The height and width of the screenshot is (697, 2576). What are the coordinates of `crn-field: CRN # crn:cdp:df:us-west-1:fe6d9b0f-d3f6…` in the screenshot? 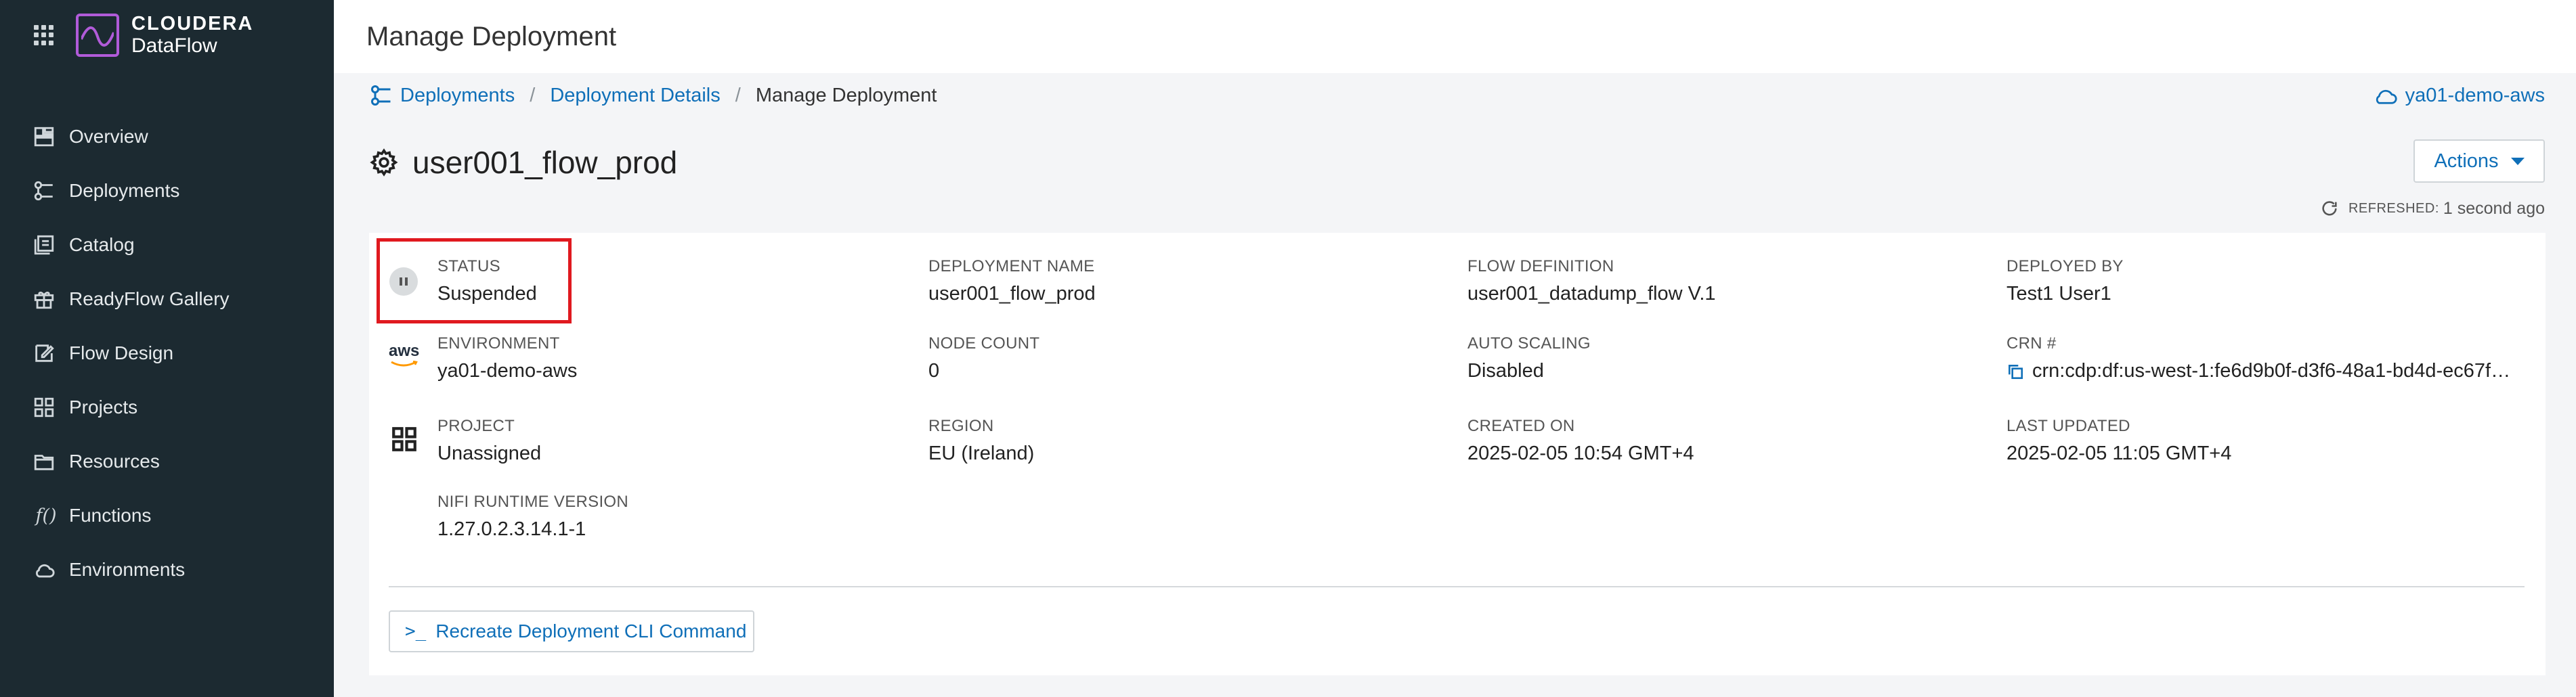 It's located at (2263, 358).